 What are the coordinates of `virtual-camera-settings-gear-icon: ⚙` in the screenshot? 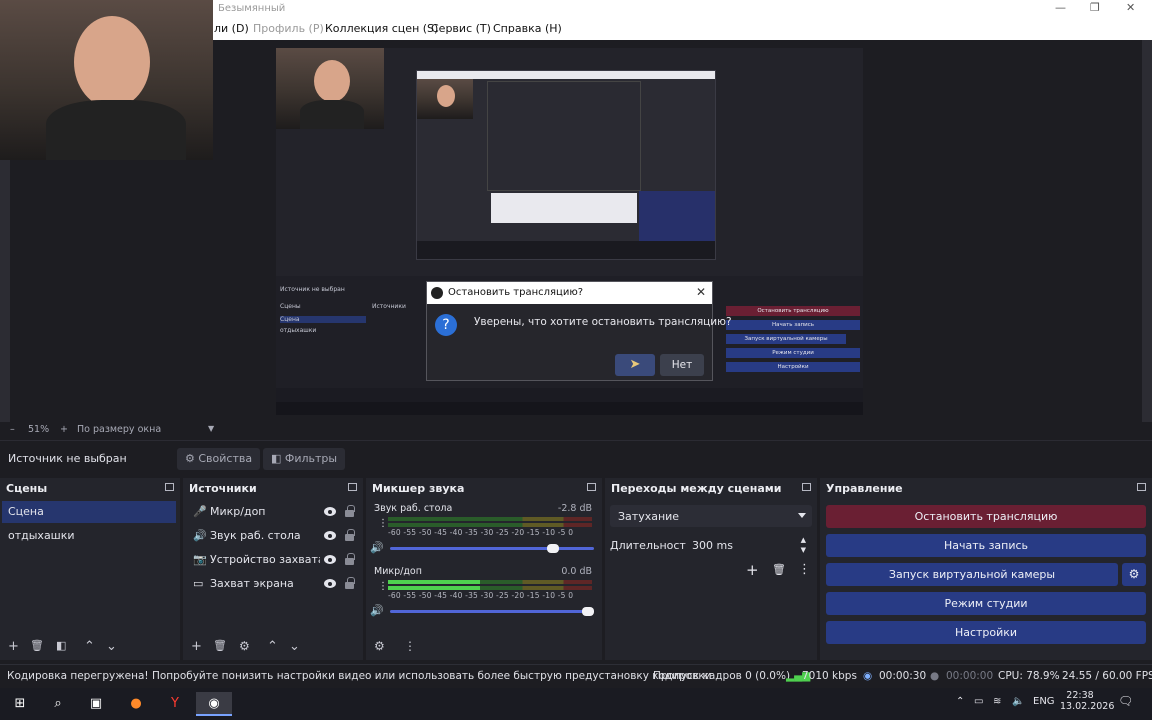 It's located at (1134, 574).